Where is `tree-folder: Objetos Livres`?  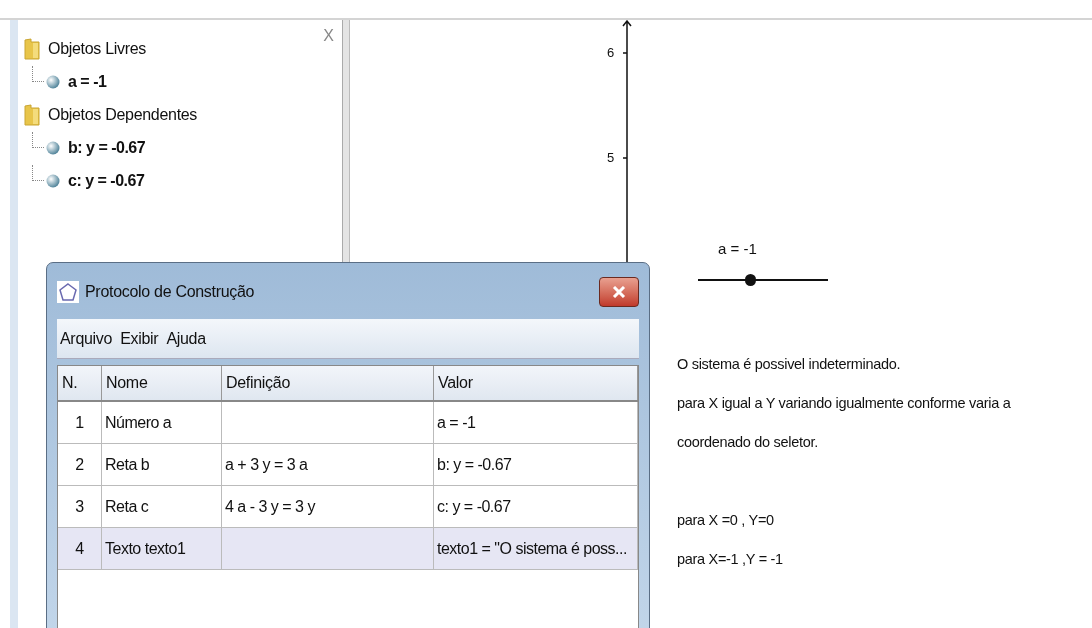
tree-folder: Objetos Livres is located at coordinates (97, 48).